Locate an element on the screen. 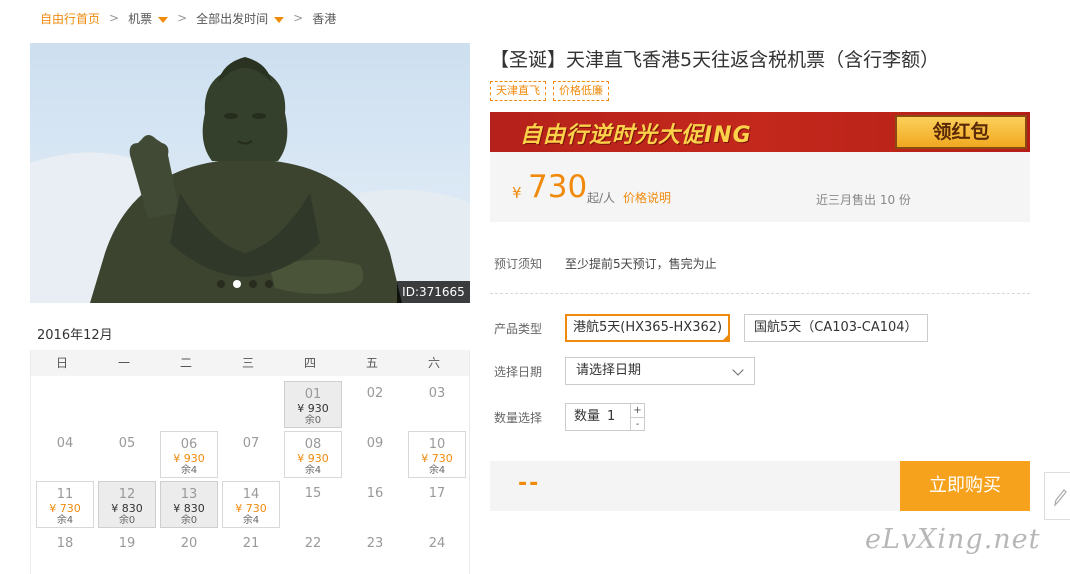 Image resolution: width=1070 pixels, height=574 pixels. date-select: 请选择日期 is located at coordinates (660, 371).